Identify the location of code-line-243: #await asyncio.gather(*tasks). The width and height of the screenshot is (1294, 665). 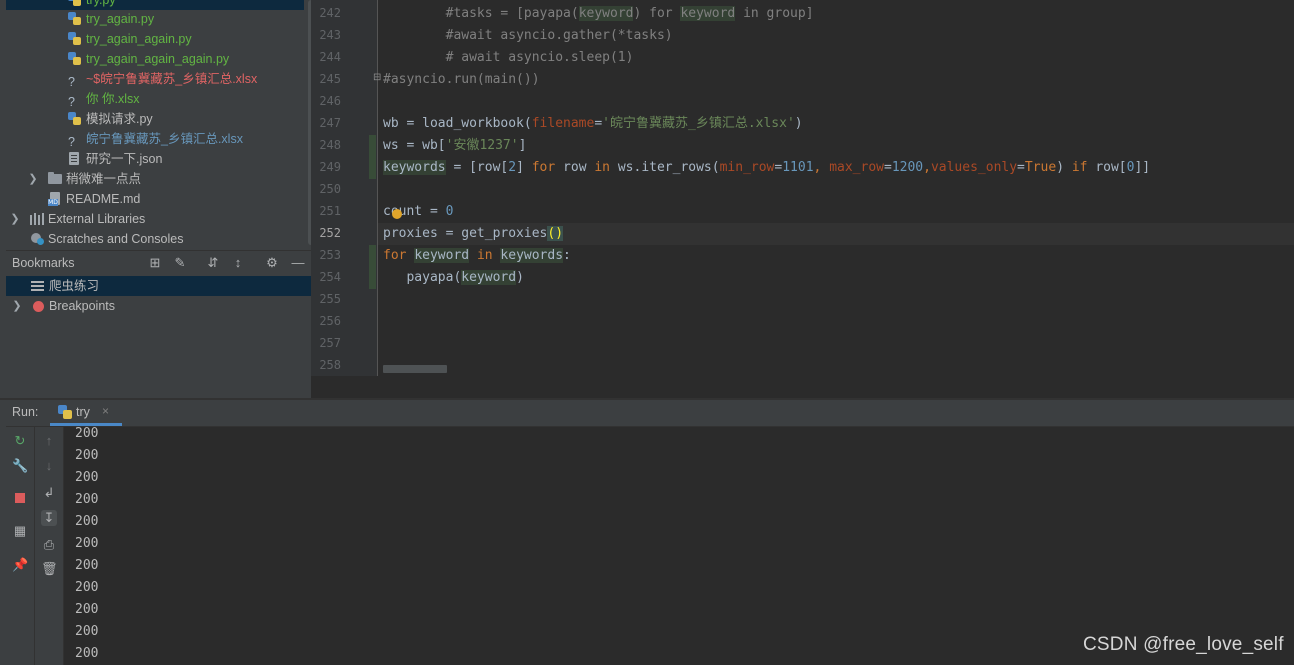
(559, 35).